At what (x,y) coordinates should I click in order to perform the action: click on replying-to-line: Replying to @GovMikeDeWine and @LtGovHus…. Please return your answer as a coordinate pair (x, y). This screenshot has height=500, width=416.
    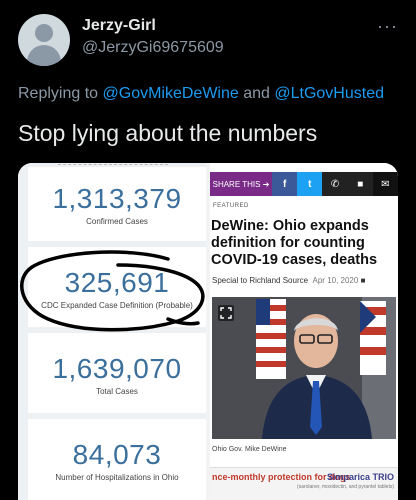
    Looking at the image, I should click on (201, 94).